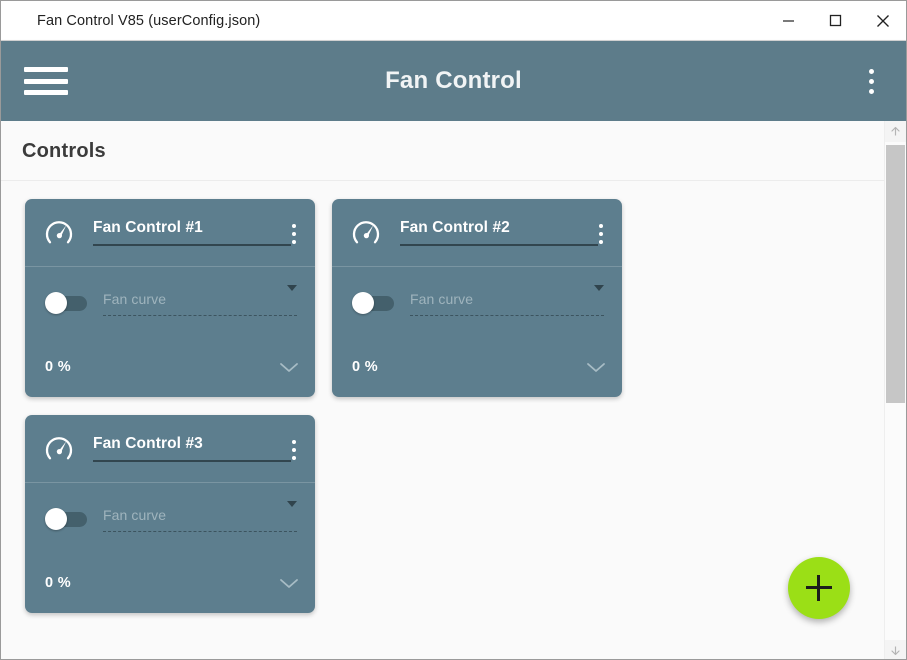  I want to click on card-name-text: Fan Control #2, so click(455, 227).